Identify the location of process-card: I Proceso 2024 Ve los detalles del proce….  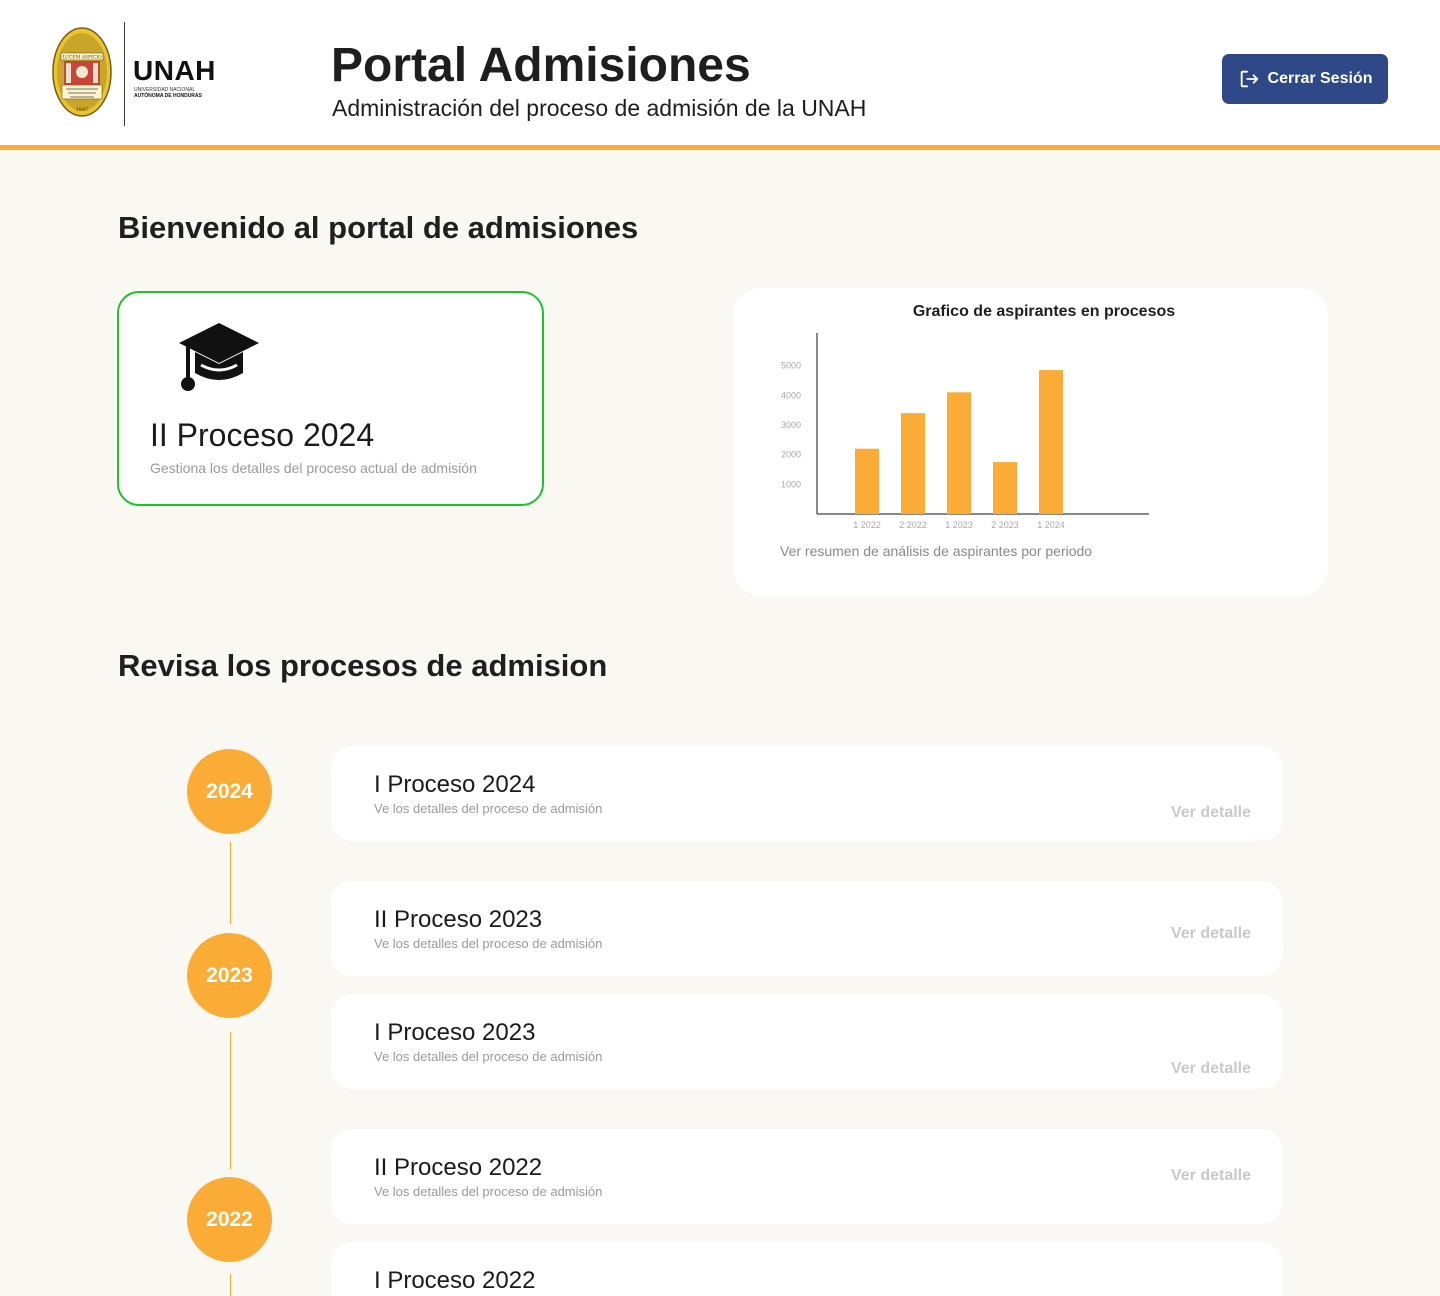
(807, 793).